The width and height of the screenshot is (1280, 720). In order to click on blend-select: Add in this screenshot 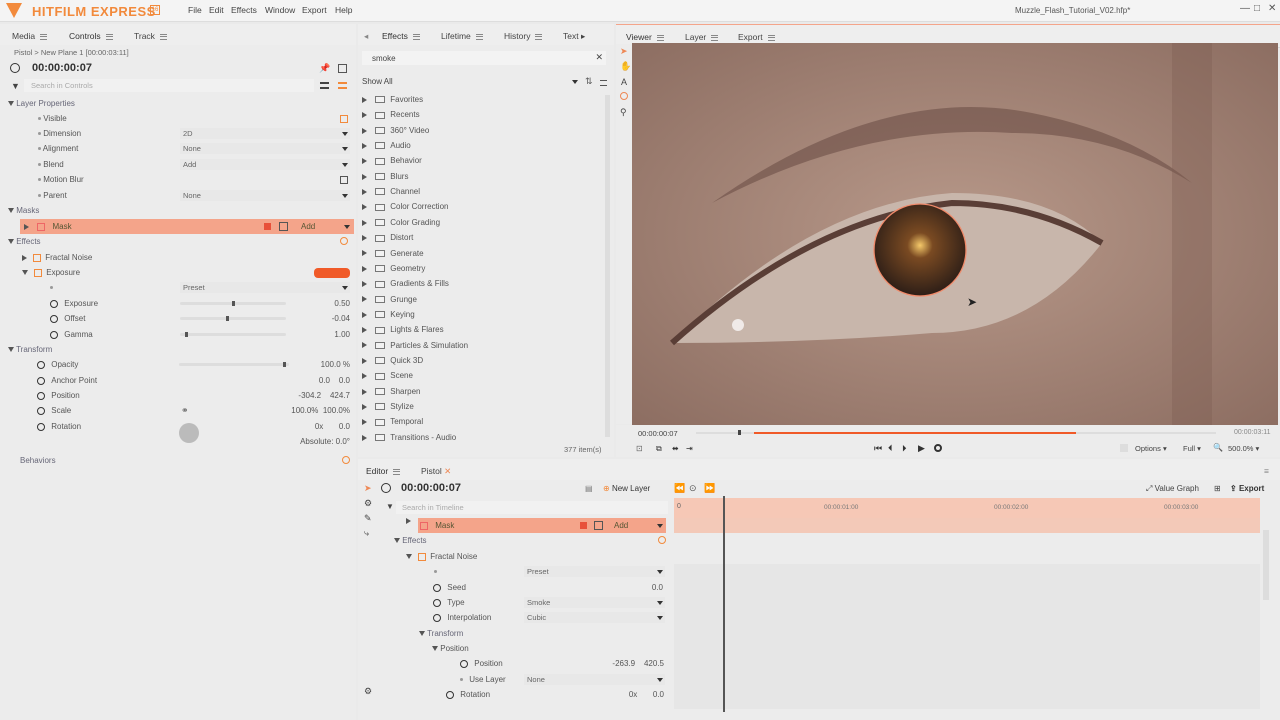, I will do `click(265, 164)`.